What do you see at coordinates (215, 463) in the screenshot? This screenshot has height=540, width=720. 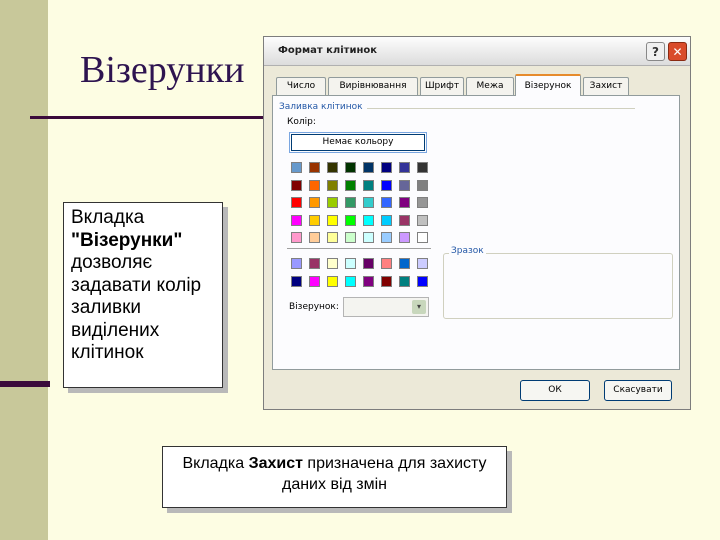 I see `callout-protection-prefix: Вкладка` at bounding box center [215, 463].